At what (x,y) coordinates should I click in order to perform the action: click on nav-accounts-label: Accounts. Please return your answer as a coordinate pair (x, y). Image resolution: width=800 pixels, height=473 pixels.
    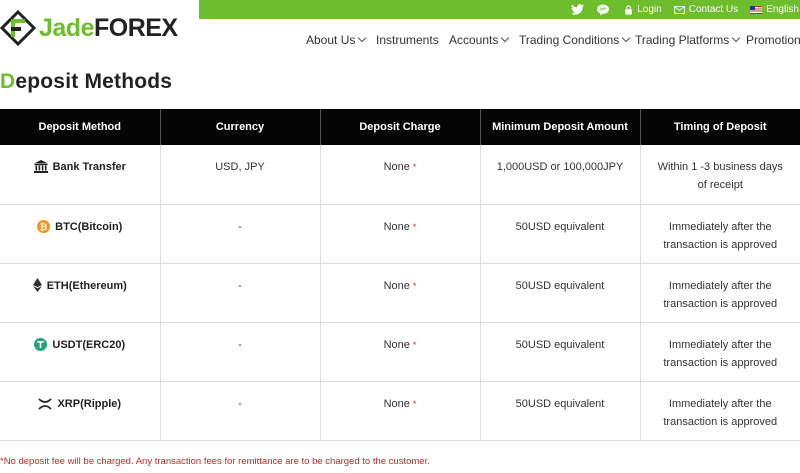
    Looking at the image, I should click on (474, 40).